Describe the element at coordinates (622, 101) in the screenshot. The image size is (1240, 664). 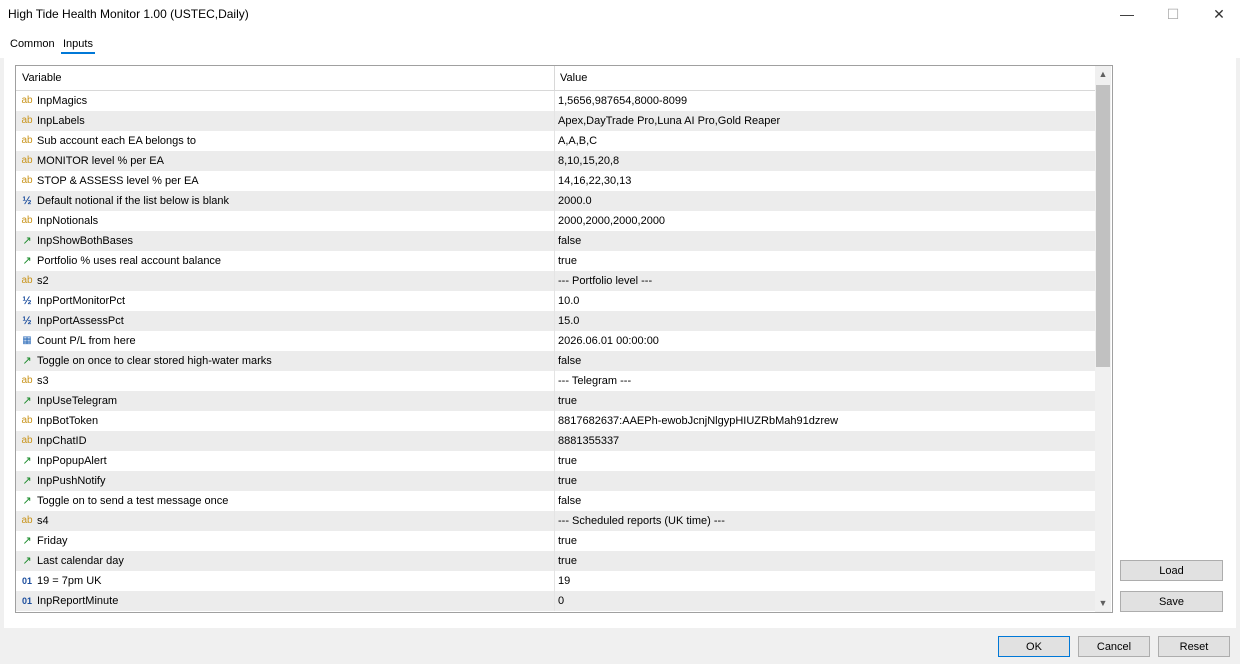
I see `variable-value: 1,5656,987654,8000-8099` at that location.